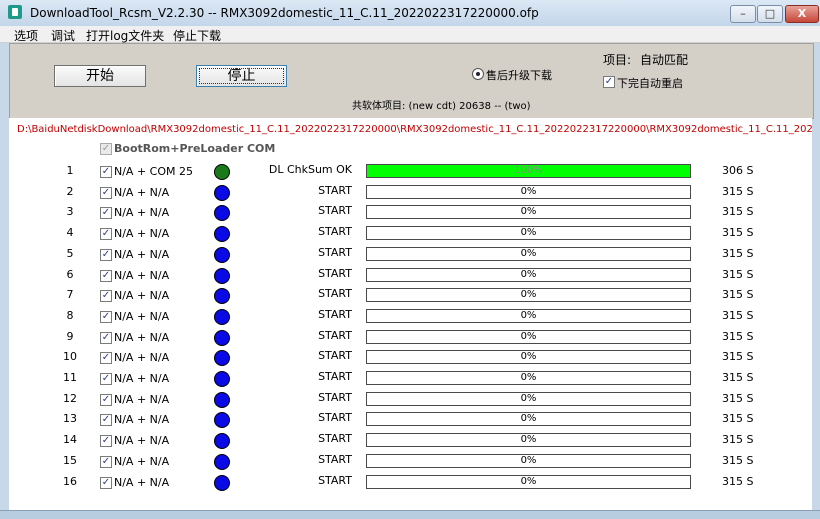 The image size is (820, 519). I want to click on menu-debug: 调试, so click(63, 35).